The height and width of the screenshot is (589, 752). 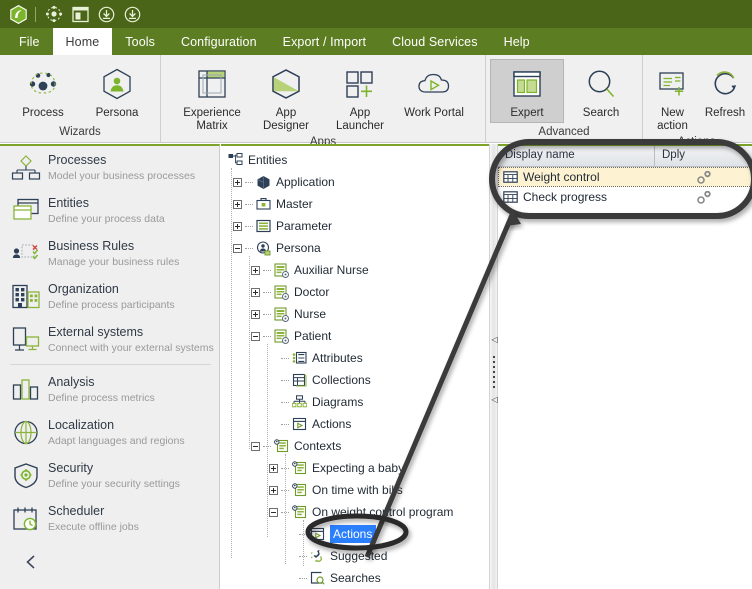 What do you see at coordinates (565, 197) in the screenshot?
I see `grid-row-check-progress-label: Check progress` at bounding box center [565, 197].